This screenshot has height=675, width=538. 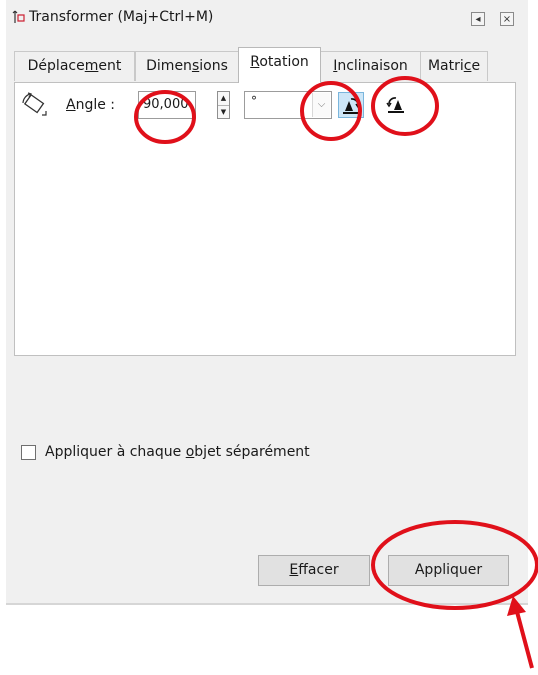 What do you see at coordinates (279, 65) in the screenshot?
I see `tab-rotation: Rotation` at bounding box center [279, 65].